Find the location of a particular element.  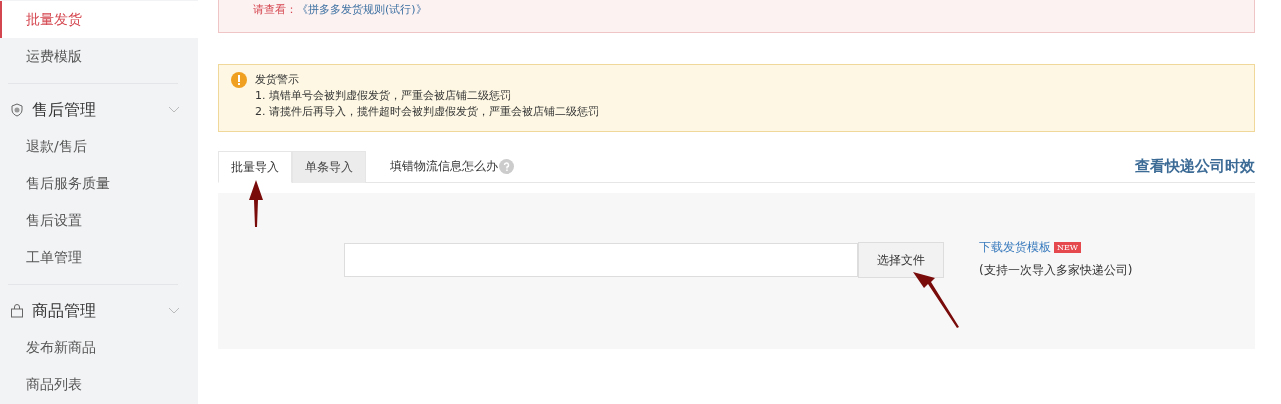

sidebar-item: 工单管理 is located at coordinates (99, 257).